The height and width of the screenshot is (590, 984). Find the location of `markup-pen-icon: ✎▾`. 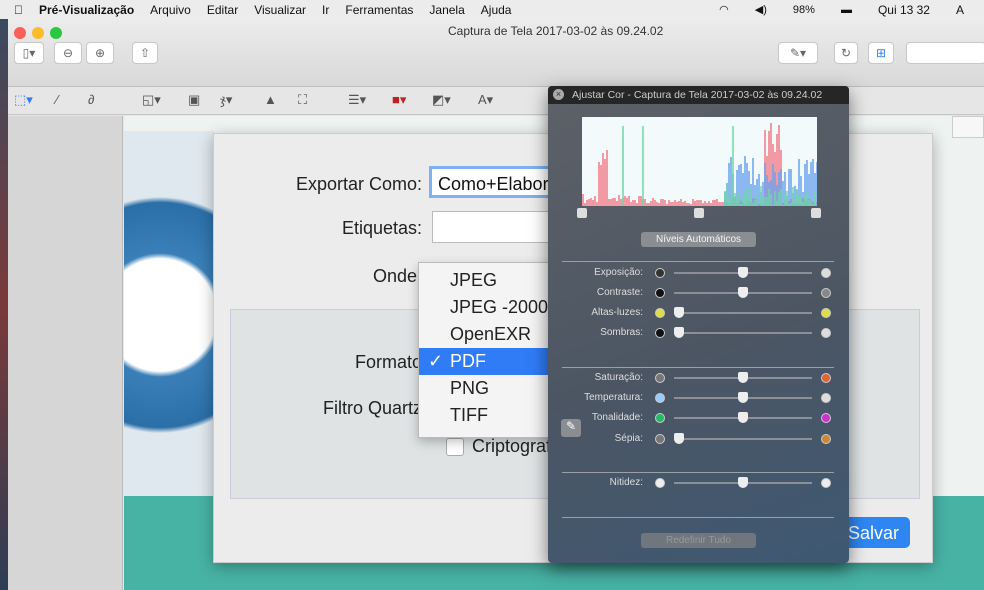

markup-pen-icon: ✎▾ is located at coordinates (798, 53).